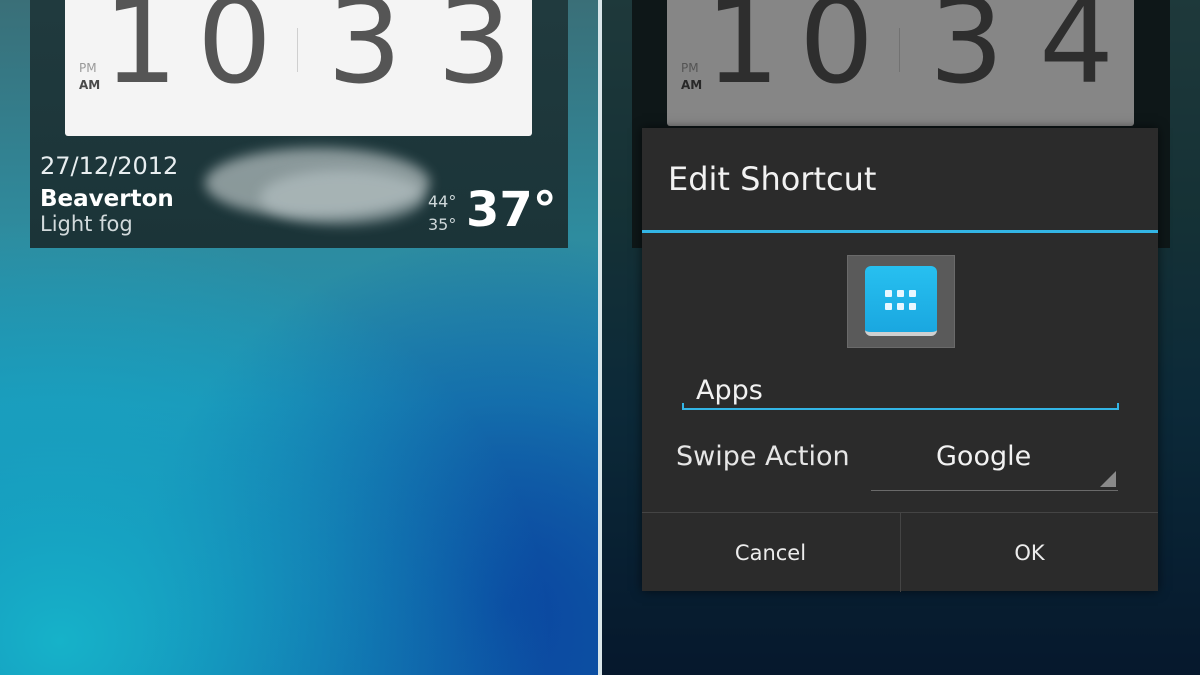 Image resolution: width=1200 pixels, height=675 pixels. Describe the element at coordinates (442, 201) in the screenshot. I see `high-temp: 44°` at that location.